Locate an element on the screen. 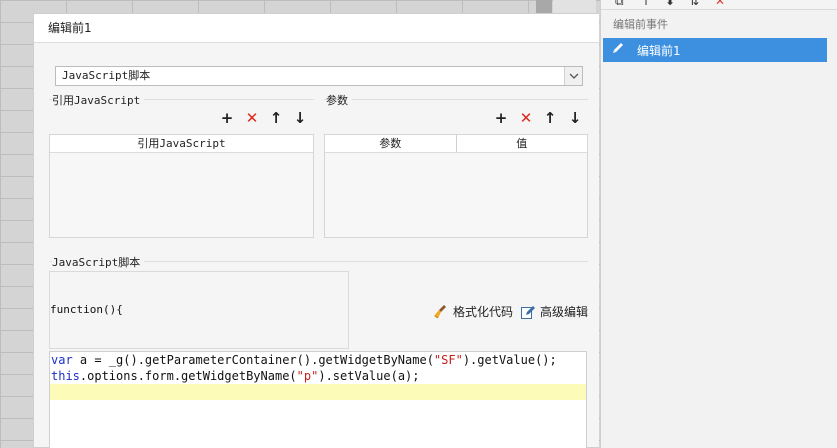 The height and width of the screenshot is (448, 837). advanced-edit-button: 高级编辑 is located at coordinates (554, 311).